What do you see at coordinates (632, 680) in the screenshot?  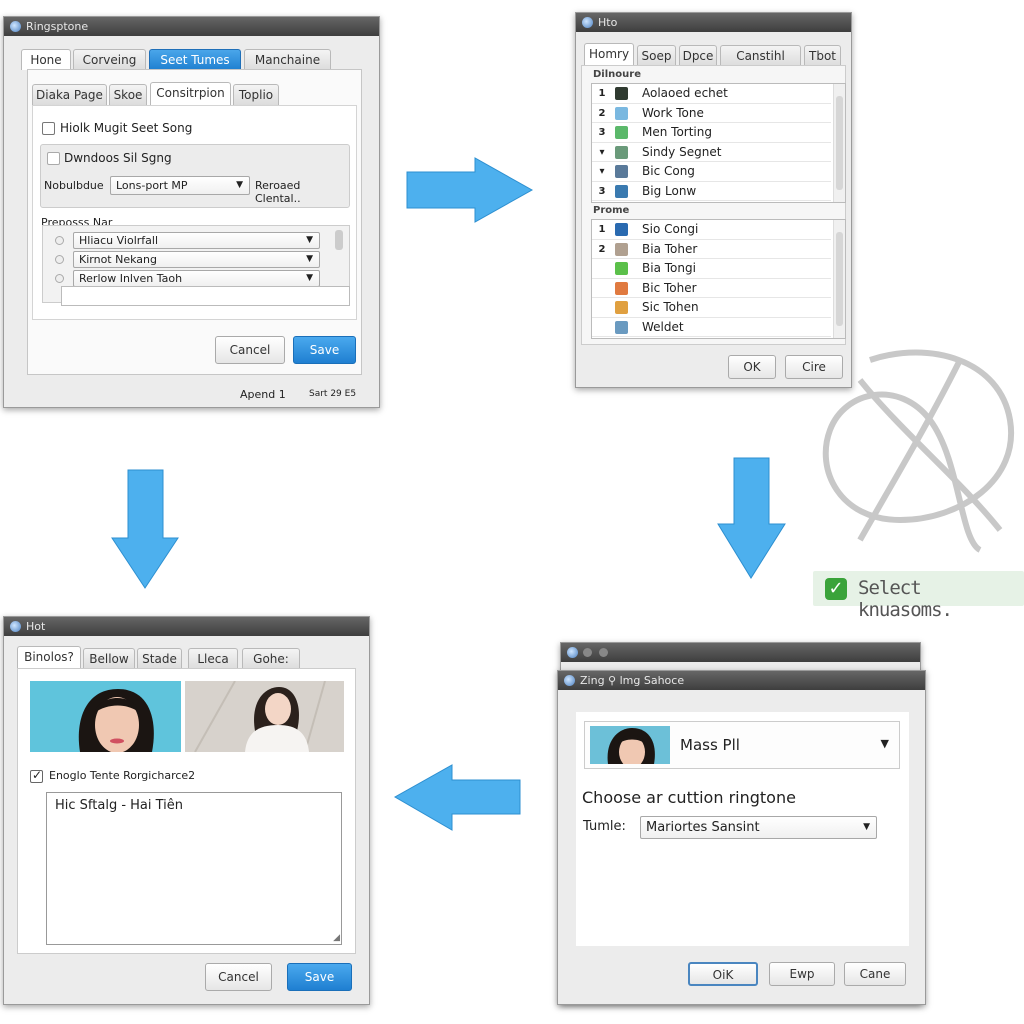 I see `window-title: Zing ⚲ lmg Sahoce` at bounding box center [632, 680].